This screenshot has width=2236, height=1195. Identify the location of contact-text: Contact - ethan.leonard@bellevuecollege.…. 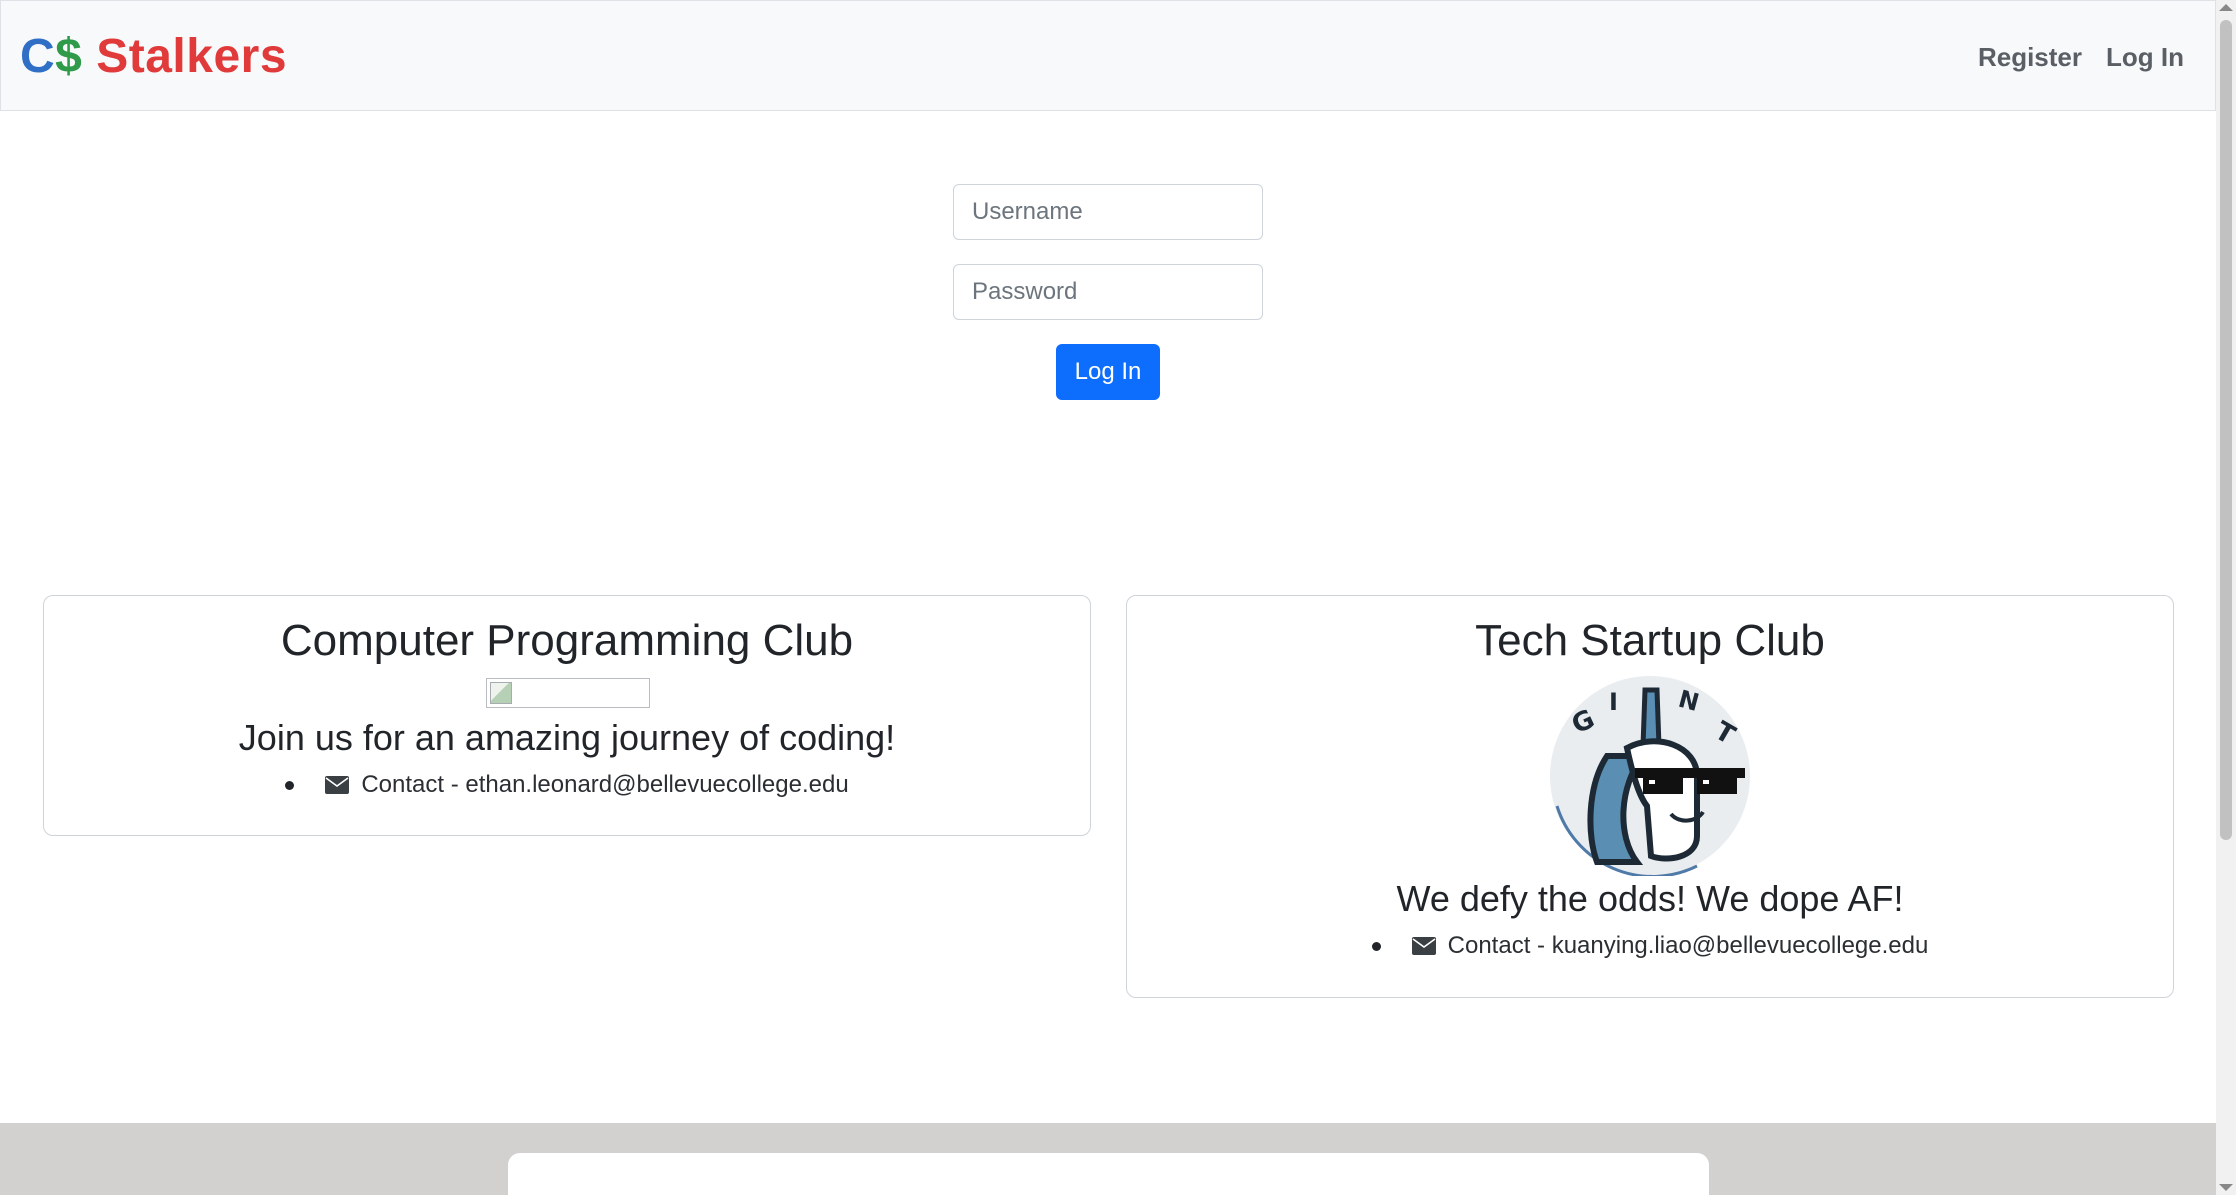
(604, 785).